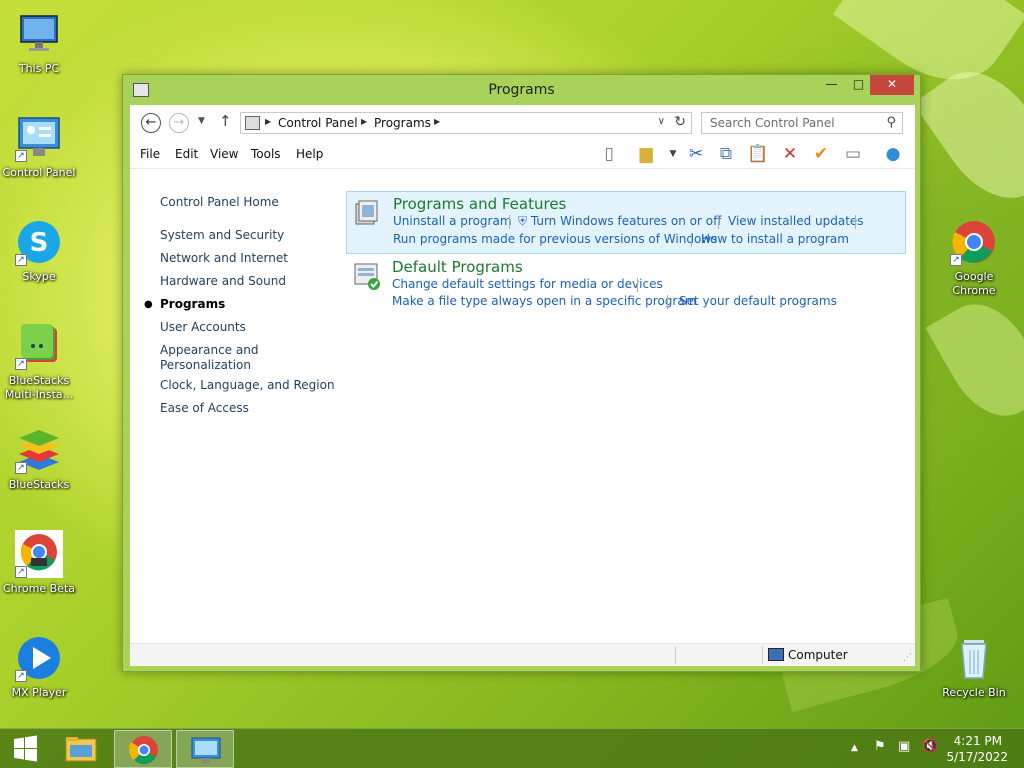 The height and width of the screenshot is (768, 1024). Describe the element at coordinates (893, 154) in the screenshot. I see `globe-icon: ●` at that location.